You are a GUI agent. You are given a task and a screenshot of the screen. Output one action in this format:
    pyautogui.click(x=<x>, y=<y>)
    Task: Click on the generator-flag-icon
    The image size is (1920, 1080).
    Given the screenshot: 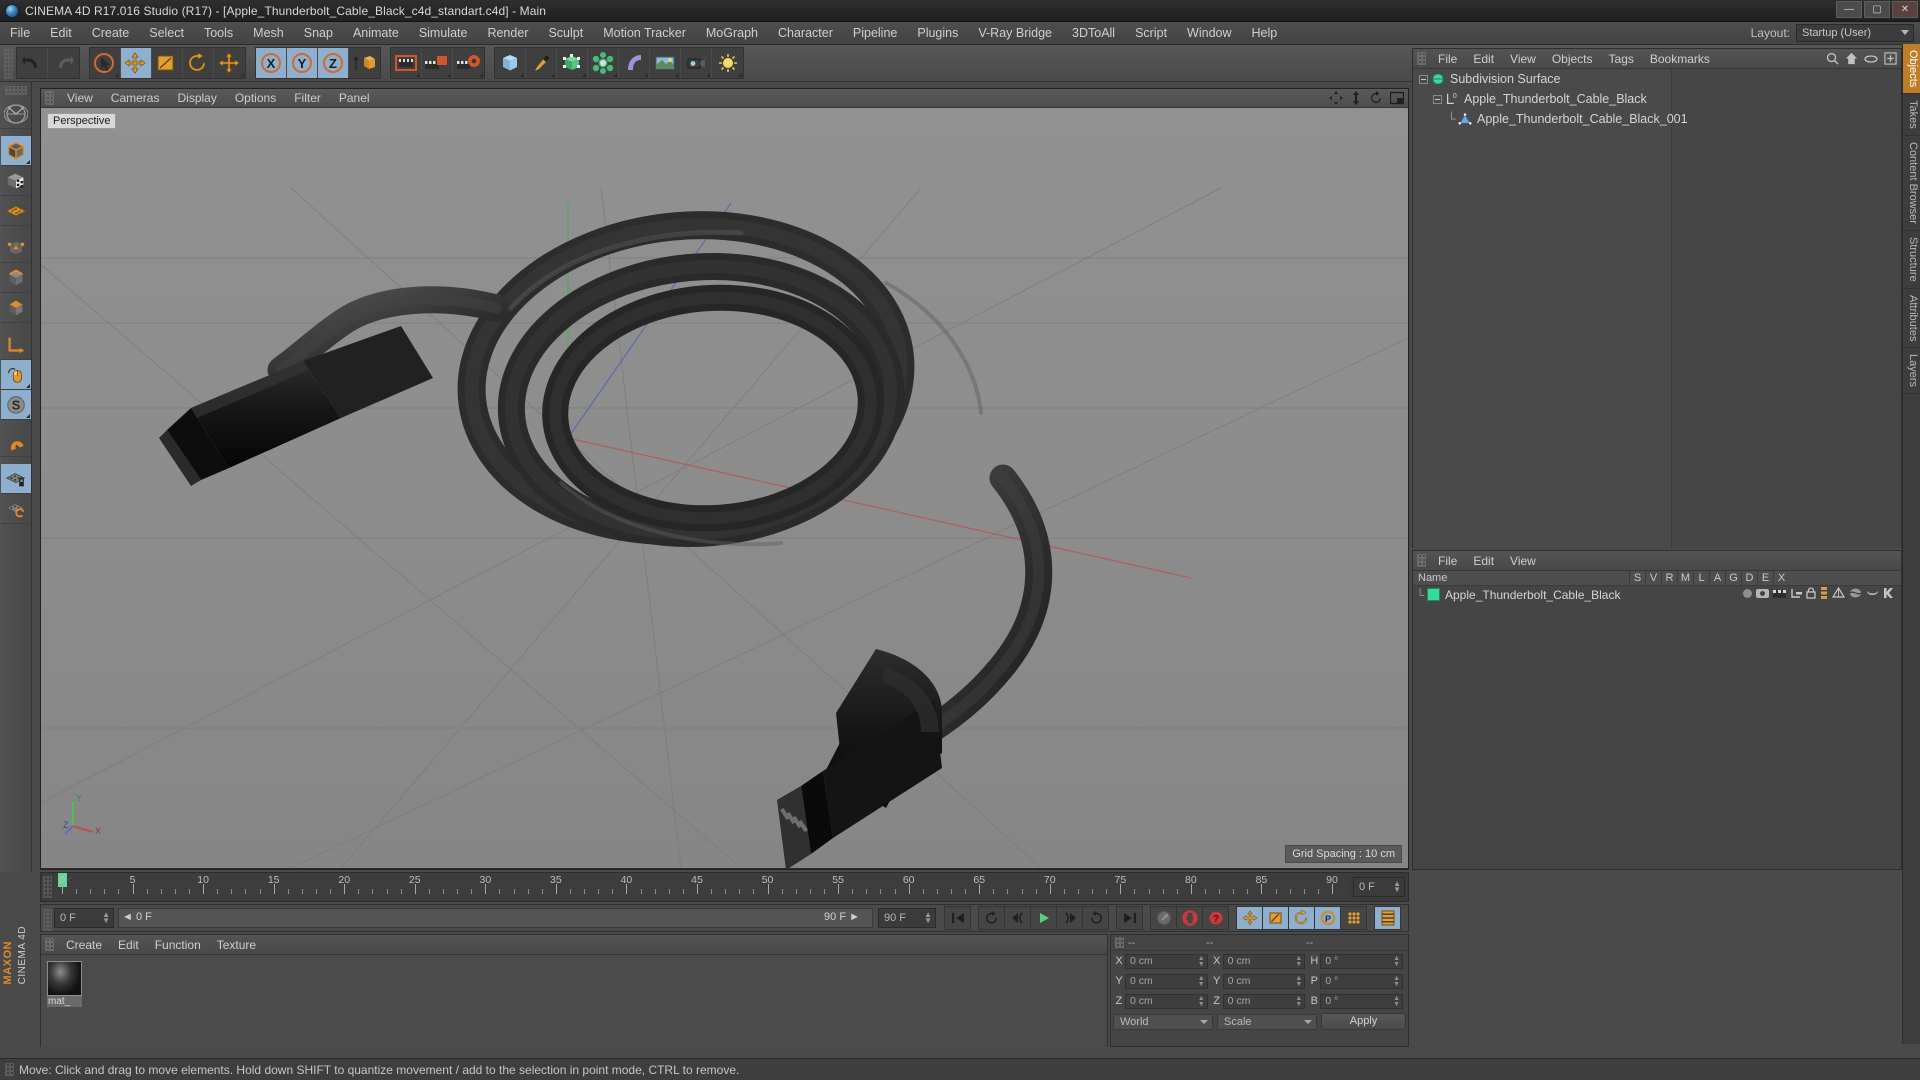 What is the action you would take?
    pyautogui.click(x=1838, y=593)
    